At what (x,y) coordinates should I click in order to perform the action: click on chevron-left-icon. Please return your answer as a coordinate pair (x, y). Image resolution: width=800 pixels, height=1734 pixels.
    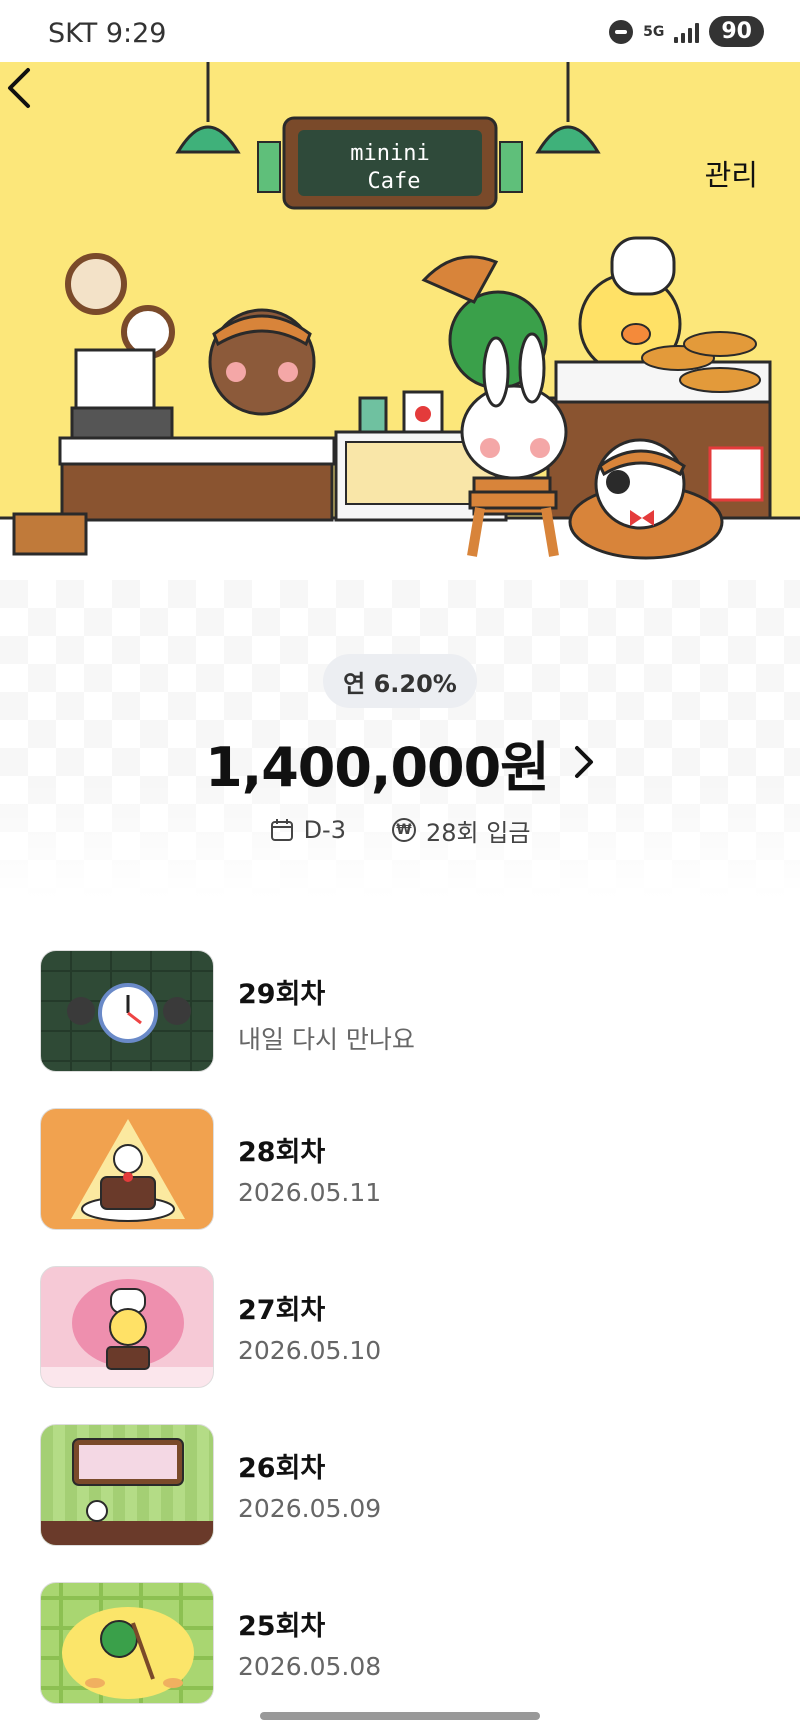
    Looking at the image, I should click on (19, 88).